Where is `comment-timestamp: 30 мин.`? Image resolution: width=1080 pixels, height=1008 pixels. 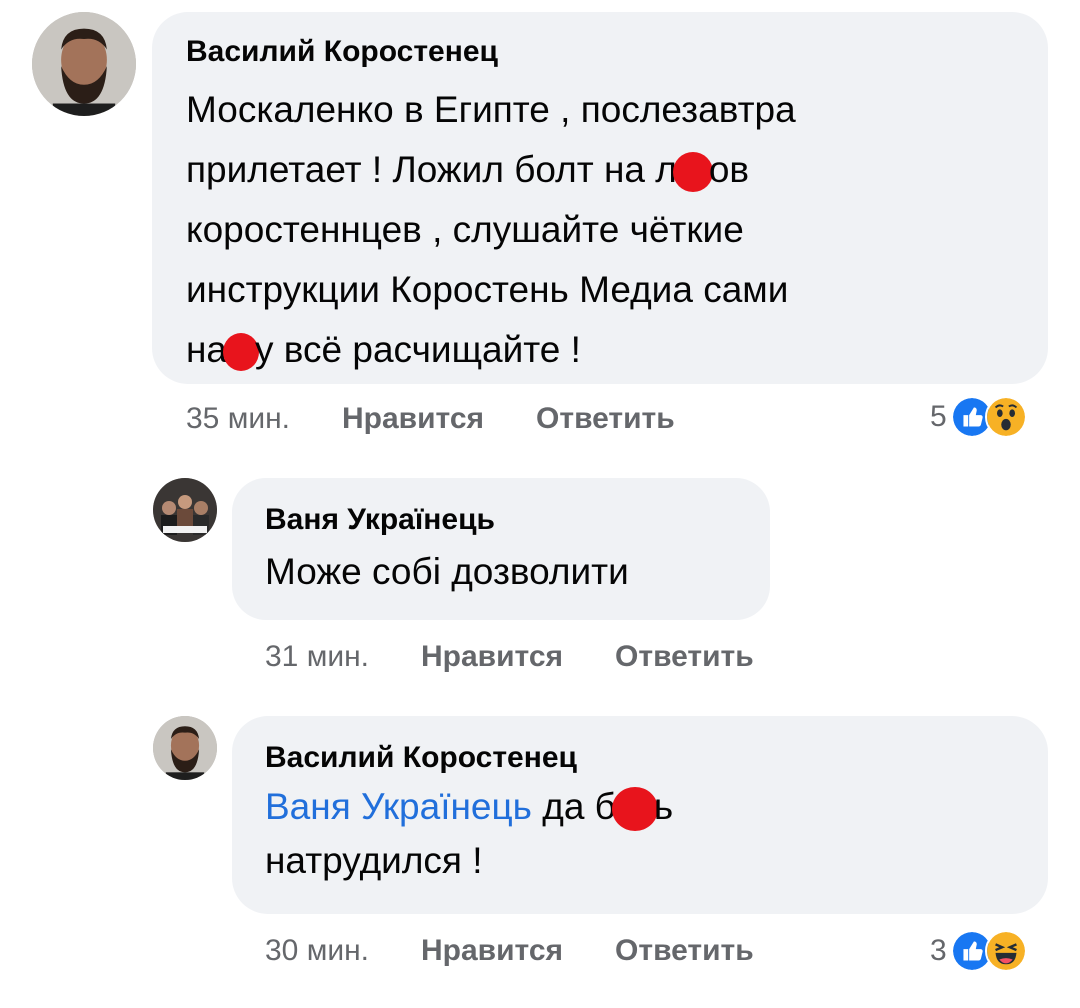 comment-timestamp: 30 мин. is located at coordinates (317, 951).